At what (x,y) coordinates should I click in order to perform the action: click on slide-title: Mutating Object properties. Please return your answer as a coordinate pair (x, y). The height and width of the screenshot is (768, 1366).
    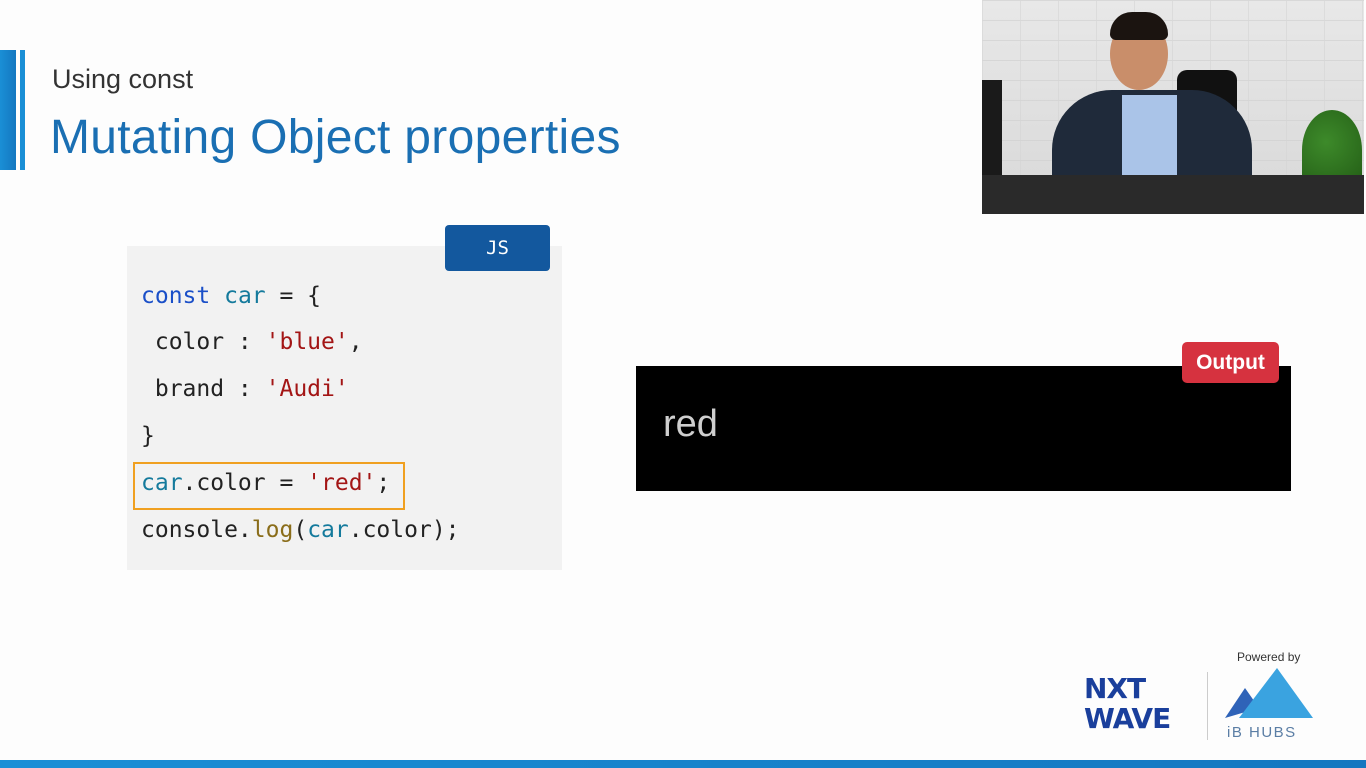
    Looking at the image, I should click on (335, 137).